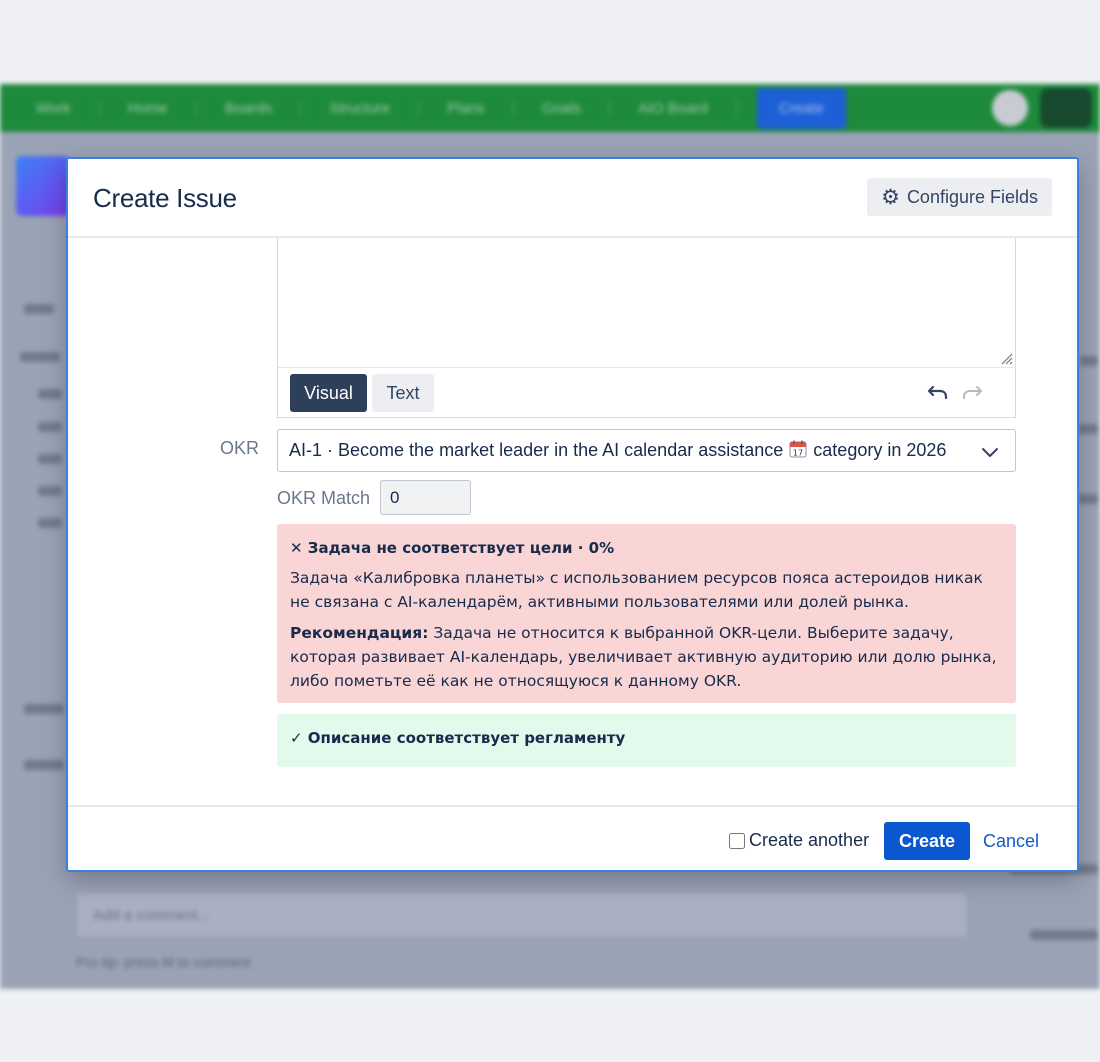 This screenshot has height=1062, width=1100. I want to click on nav-item: Work, so click(54, 108).